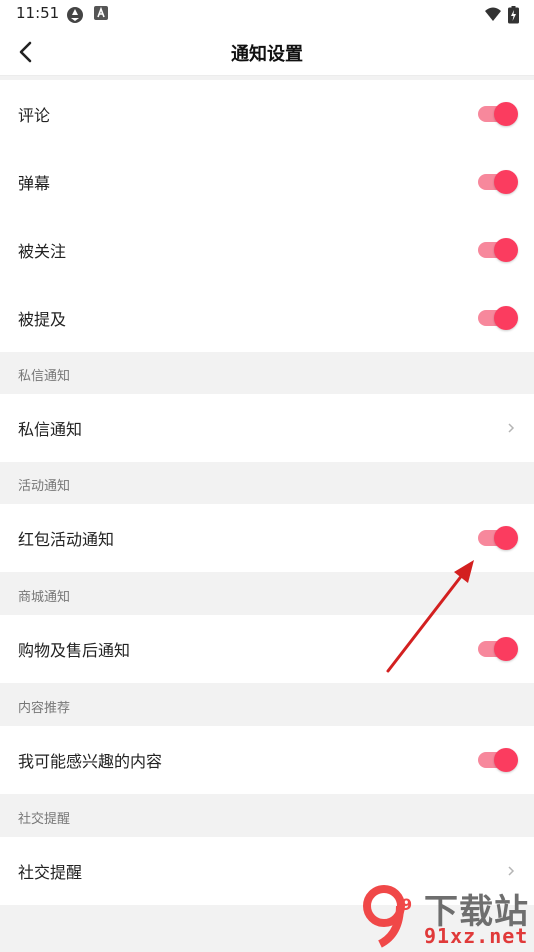 Image resolution: width=534 pixels, height=952 pixels. I want to click on setting-label: 购物及售后通知, so click(74, 650).